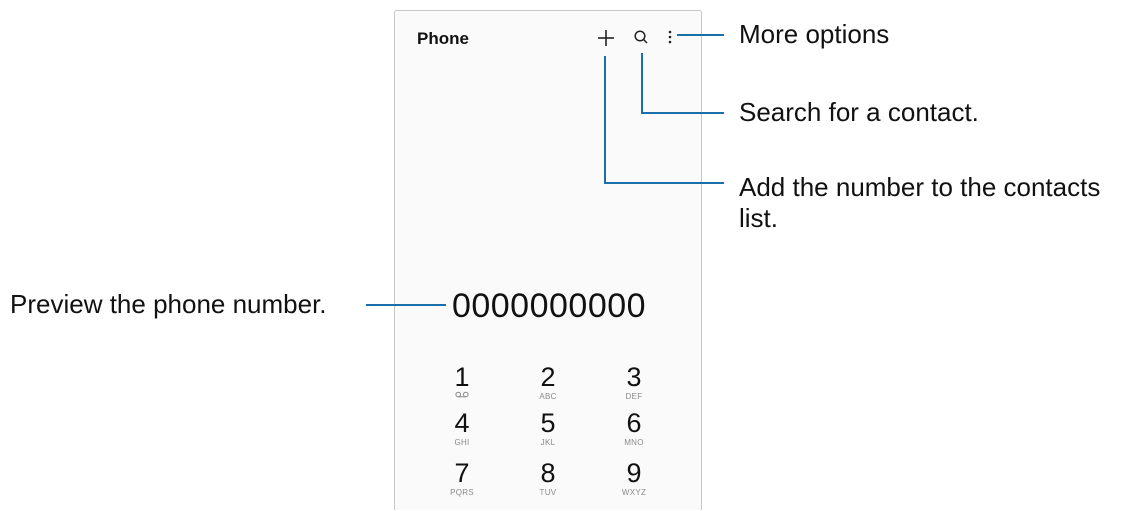 Image resolution: width=1145 pixels, height=511 pixels. What do you see at coordinates (168, 304) in the screenshot?
I see `callout-preview: Preview the phone number.` at bounding box center [168, 304].